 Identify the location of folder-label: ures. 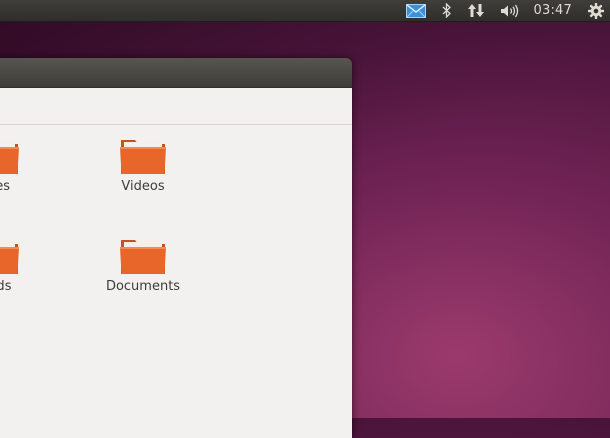
(5, 186).